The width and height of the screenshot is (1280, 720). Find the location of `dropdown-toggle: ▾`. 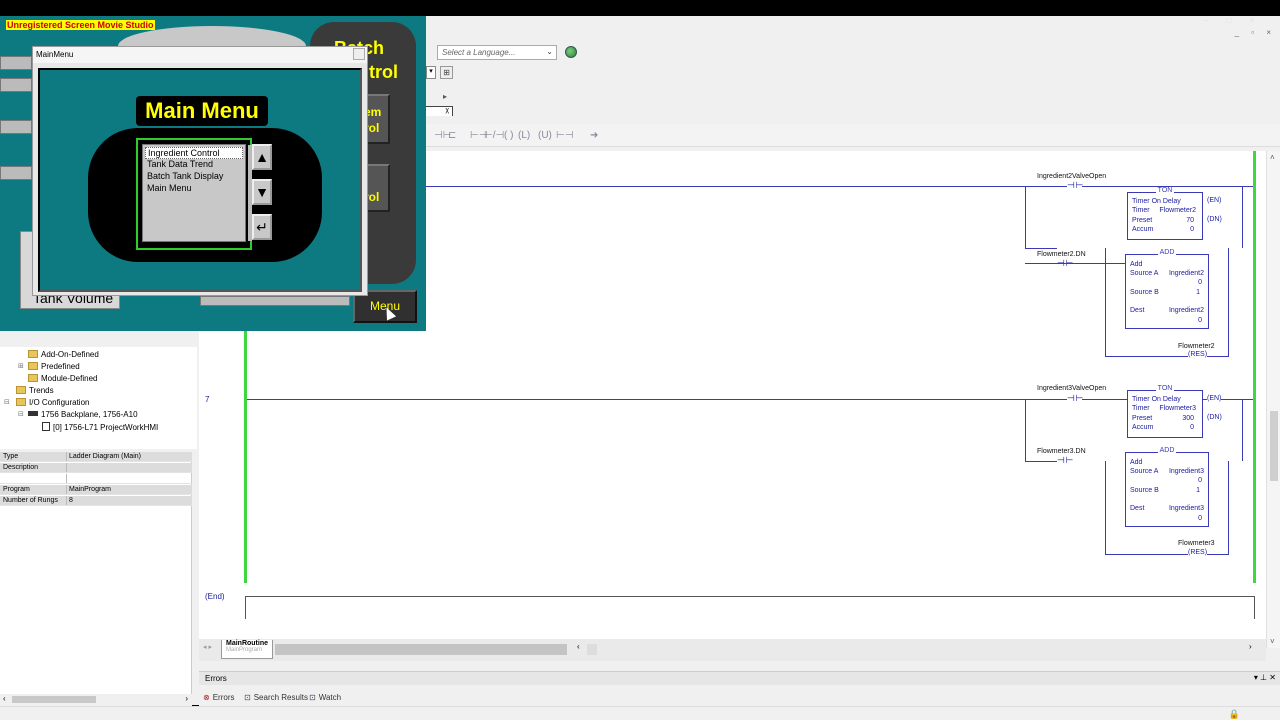

dropdown-toggle: ▾ is located at coordinates (431, 72).